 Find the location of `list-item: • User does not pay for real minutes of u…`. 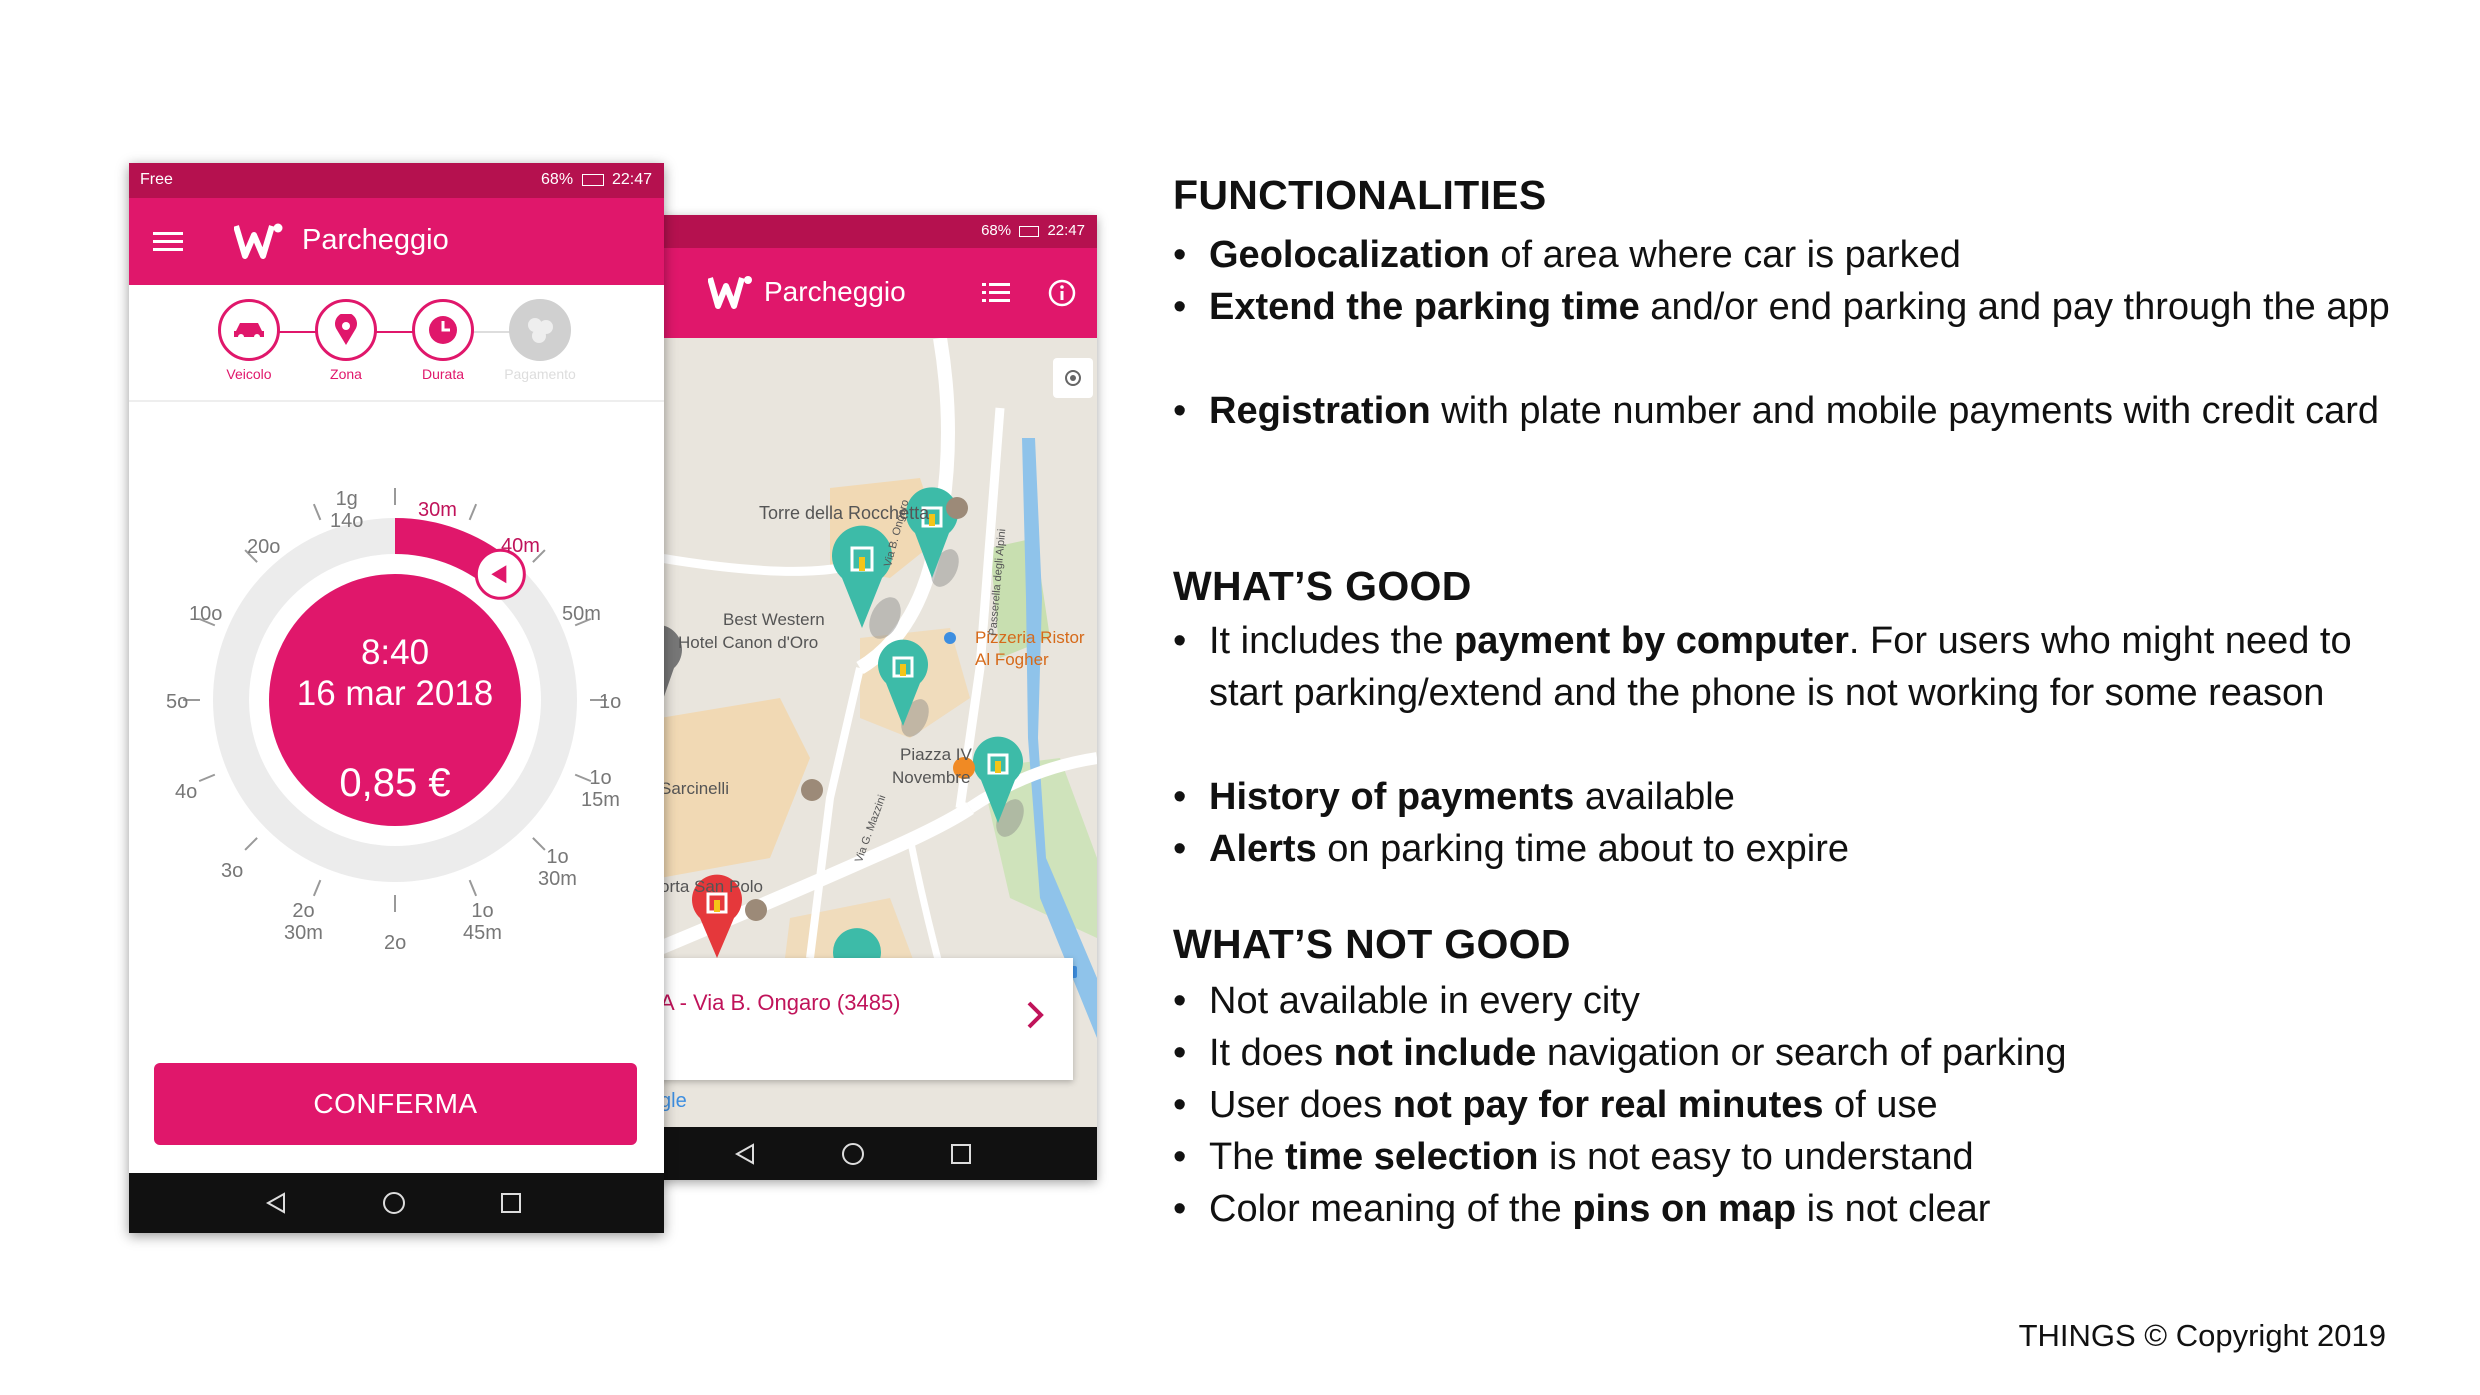

list-item: • User does not pay for real minutes of u… is located at coordinates (1555, 1105).